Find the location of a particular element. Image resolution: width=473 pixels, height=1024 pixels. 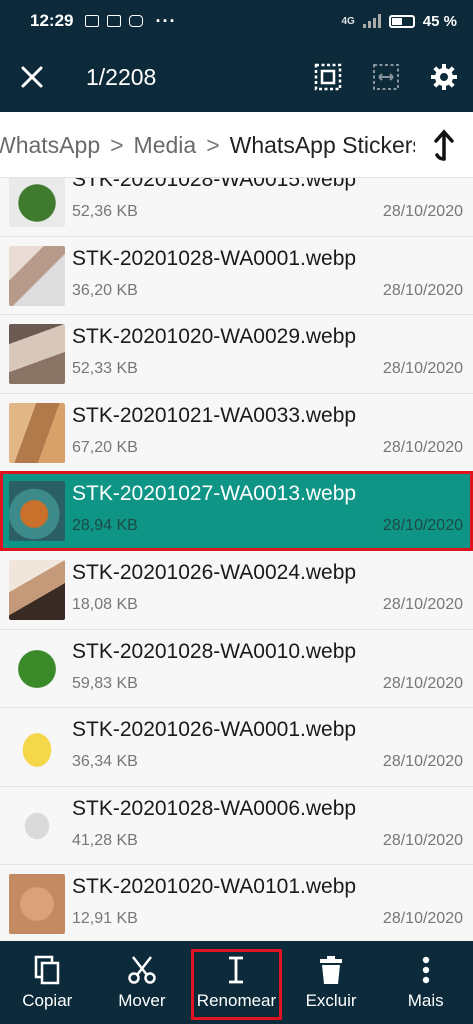

breadcrumb-path: WhatsApp > Media > WhatsApp Stickers is located at coordinates (212, 144).